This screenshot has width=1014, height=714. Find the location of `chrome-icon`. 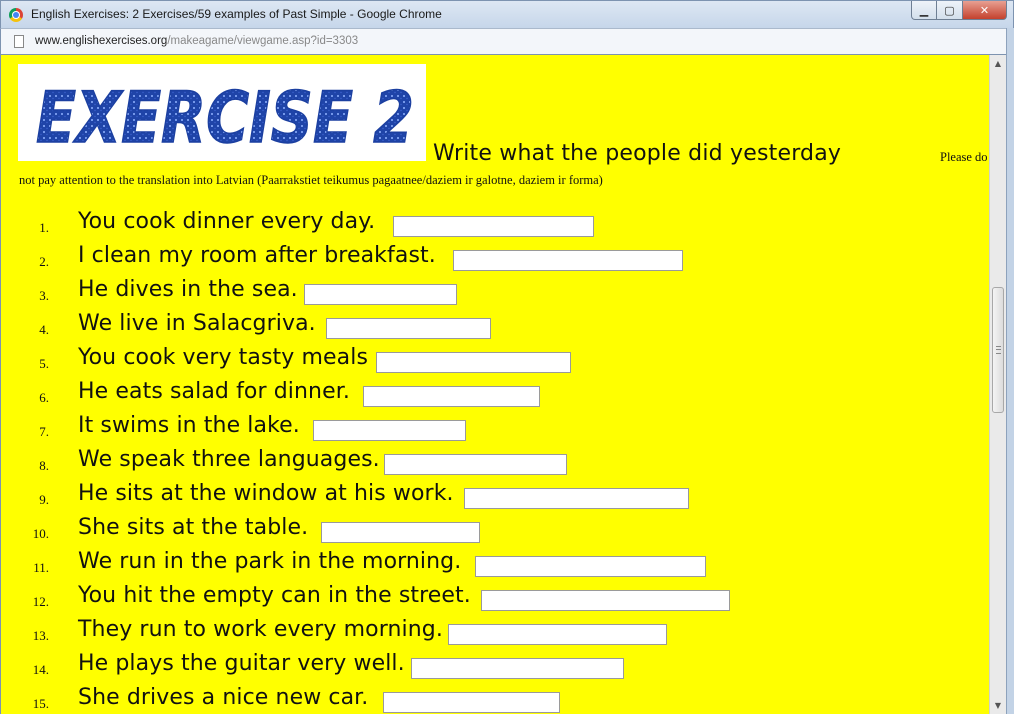

chrome-icon is located at coordinates (16, 15).